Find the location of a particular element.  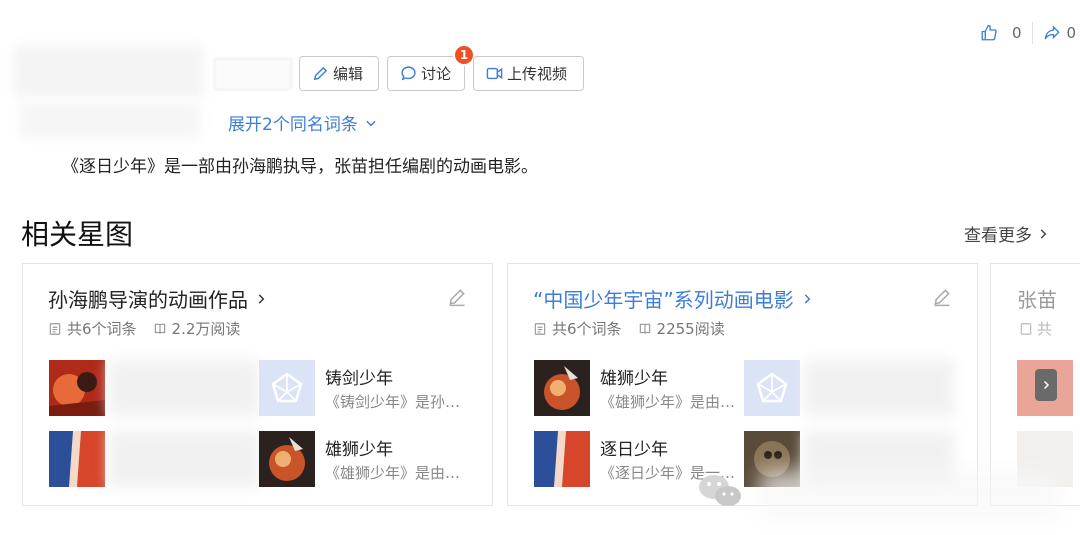

pencil-icon is located at coordinates (320, 73).